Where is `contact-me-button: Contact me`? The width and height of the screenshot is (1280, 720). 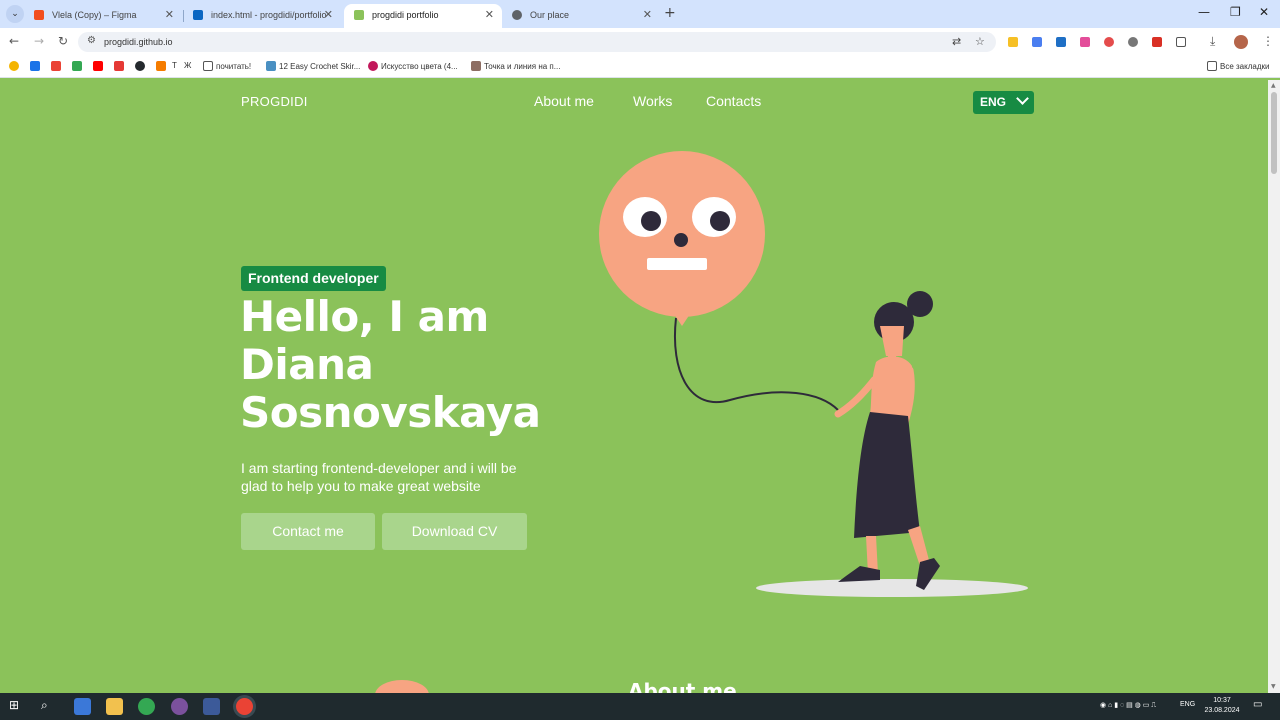
contact-me-button: Contact me is located at coordinates (308, 531).